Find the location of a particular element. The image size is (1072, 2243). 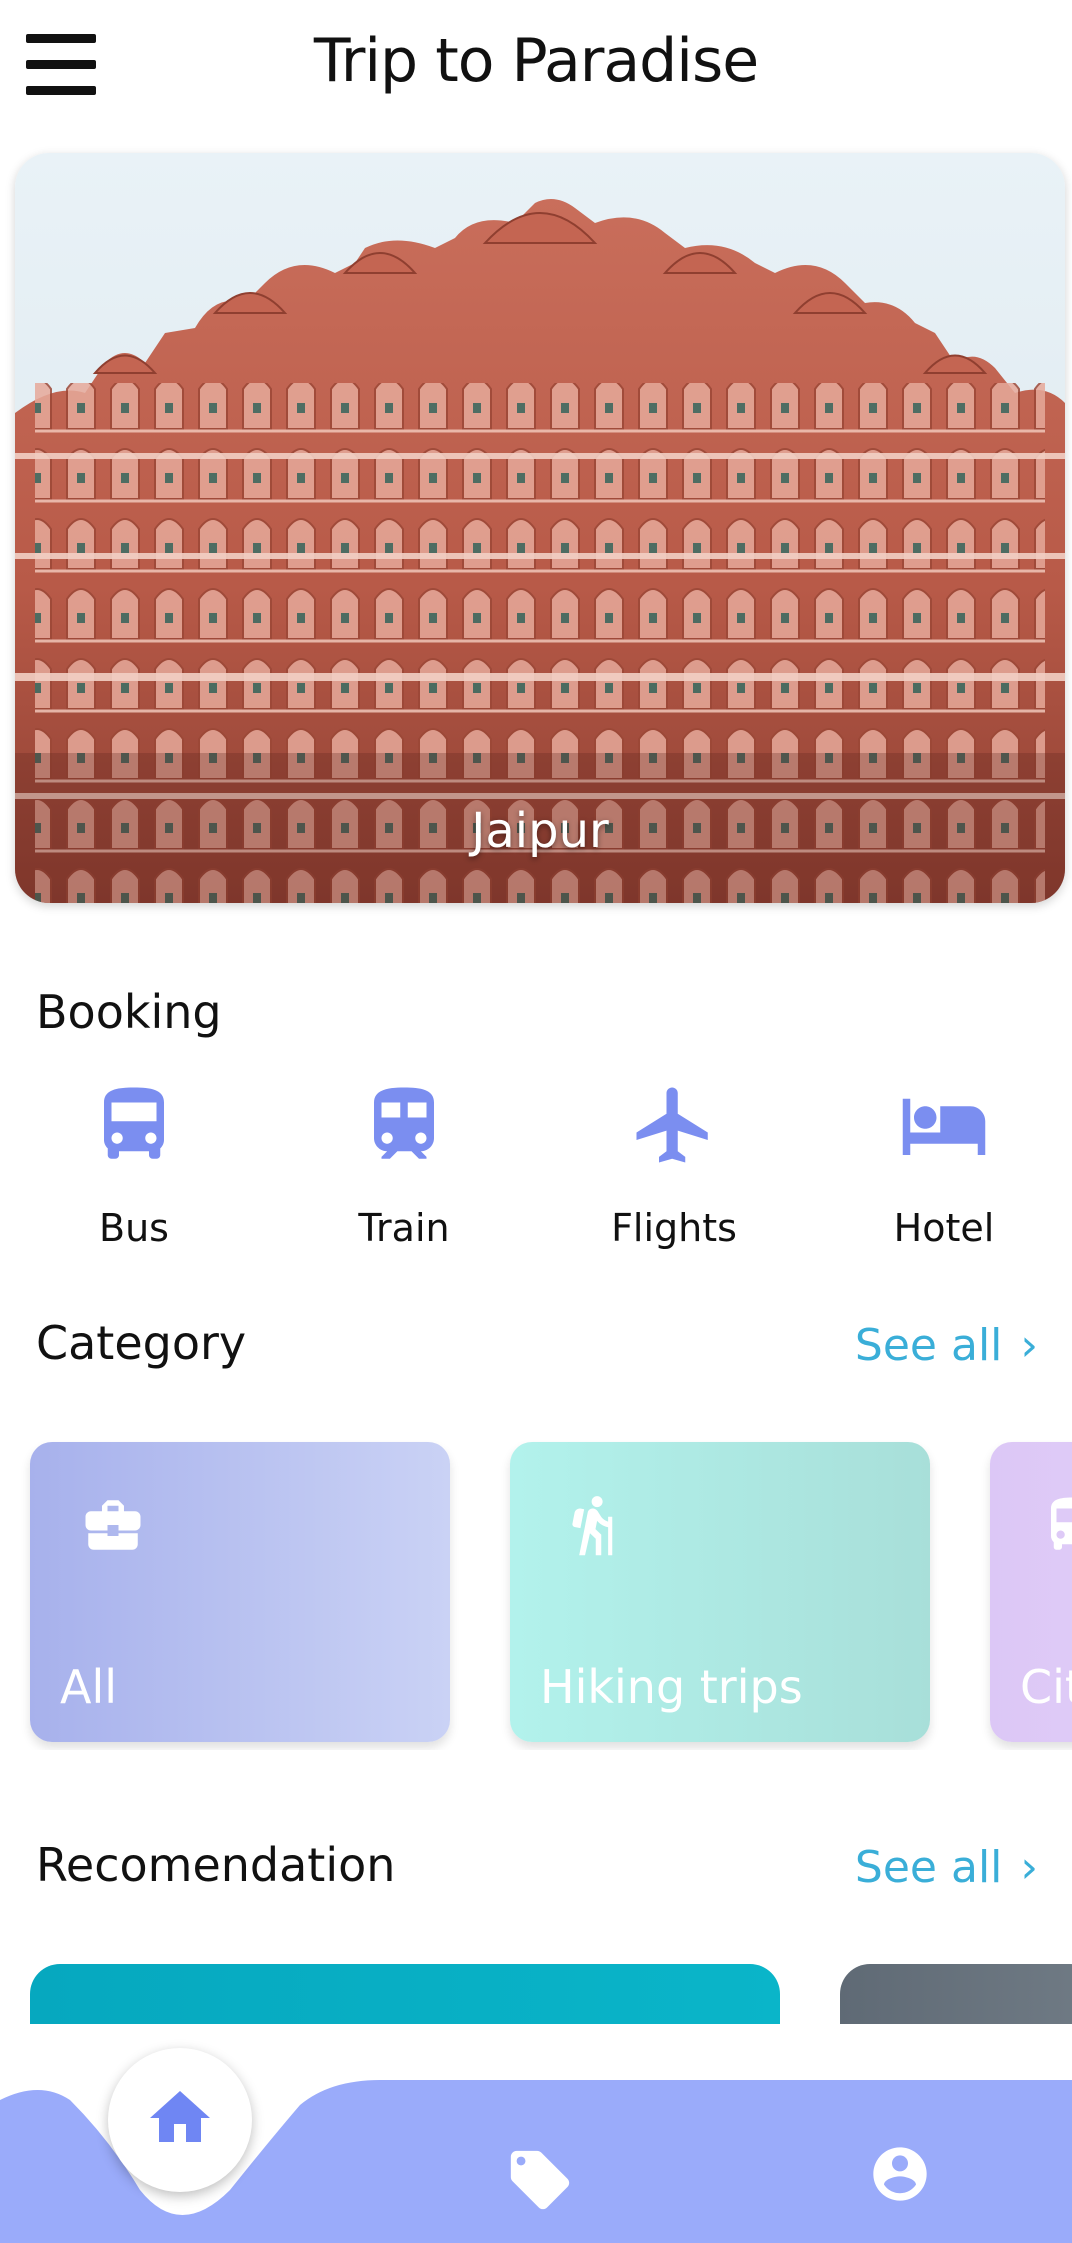

recommendation-see-all-link: See all › is located at coordinates (946, 1867).